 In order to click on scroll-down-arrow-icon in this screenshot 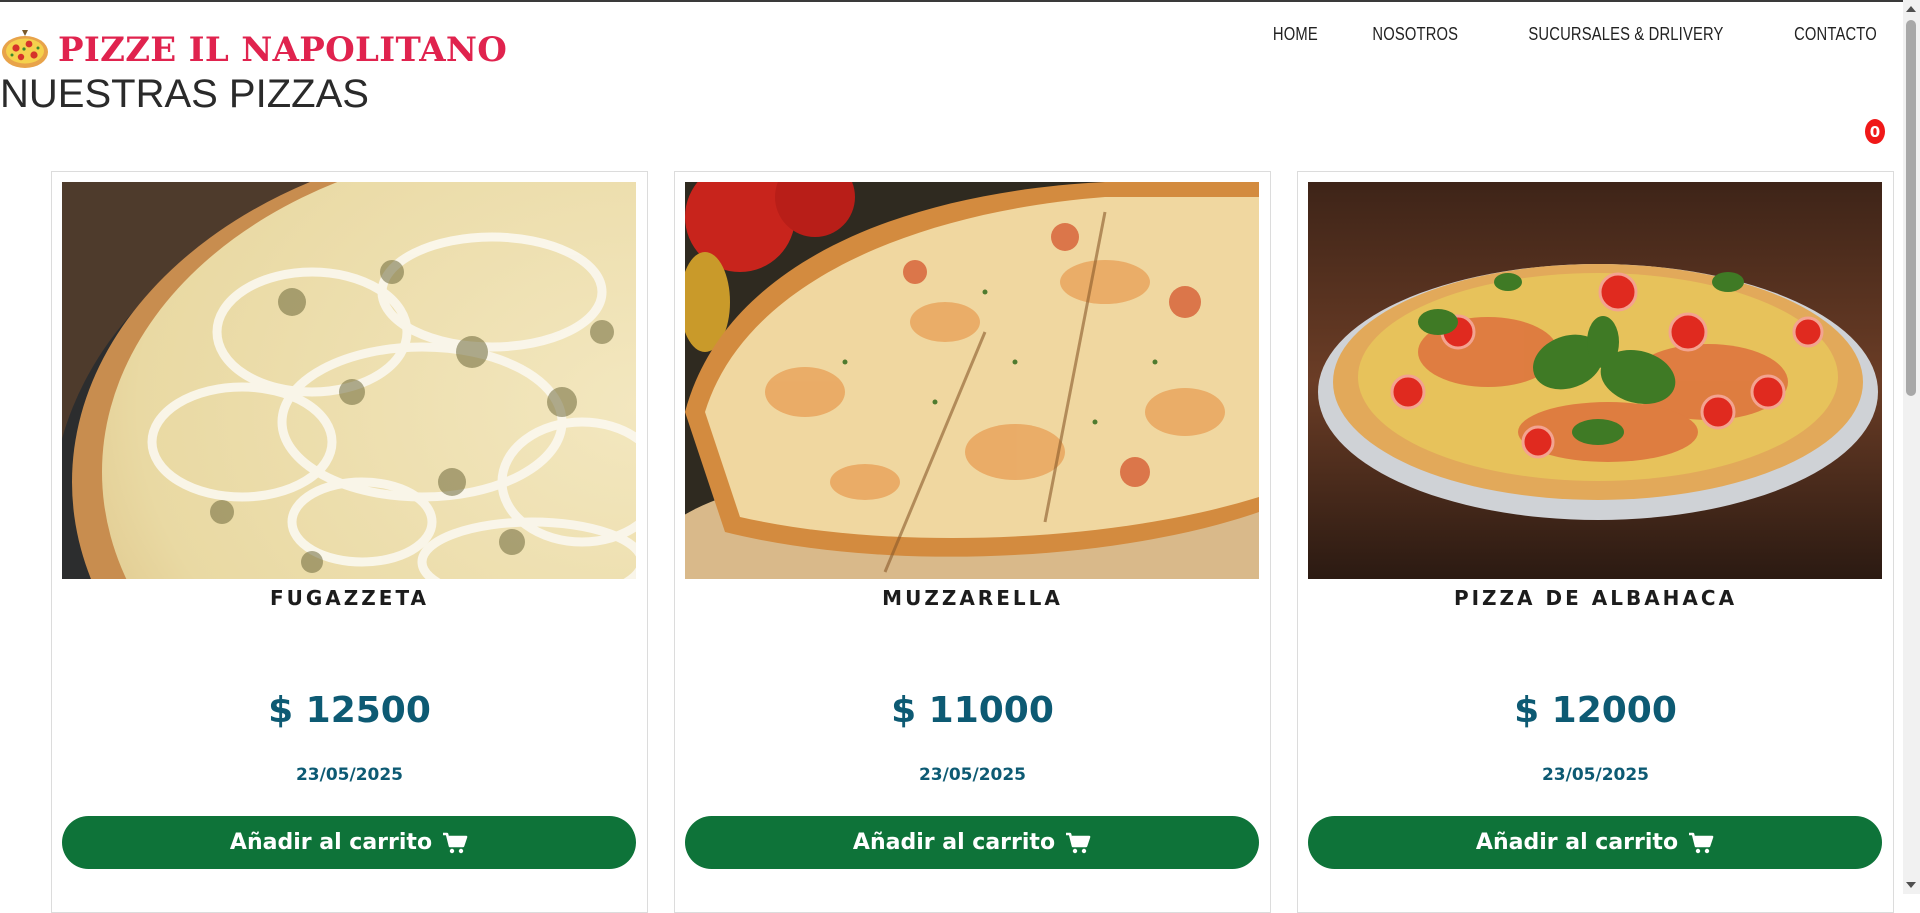, I will do `click(1911, 885)`.